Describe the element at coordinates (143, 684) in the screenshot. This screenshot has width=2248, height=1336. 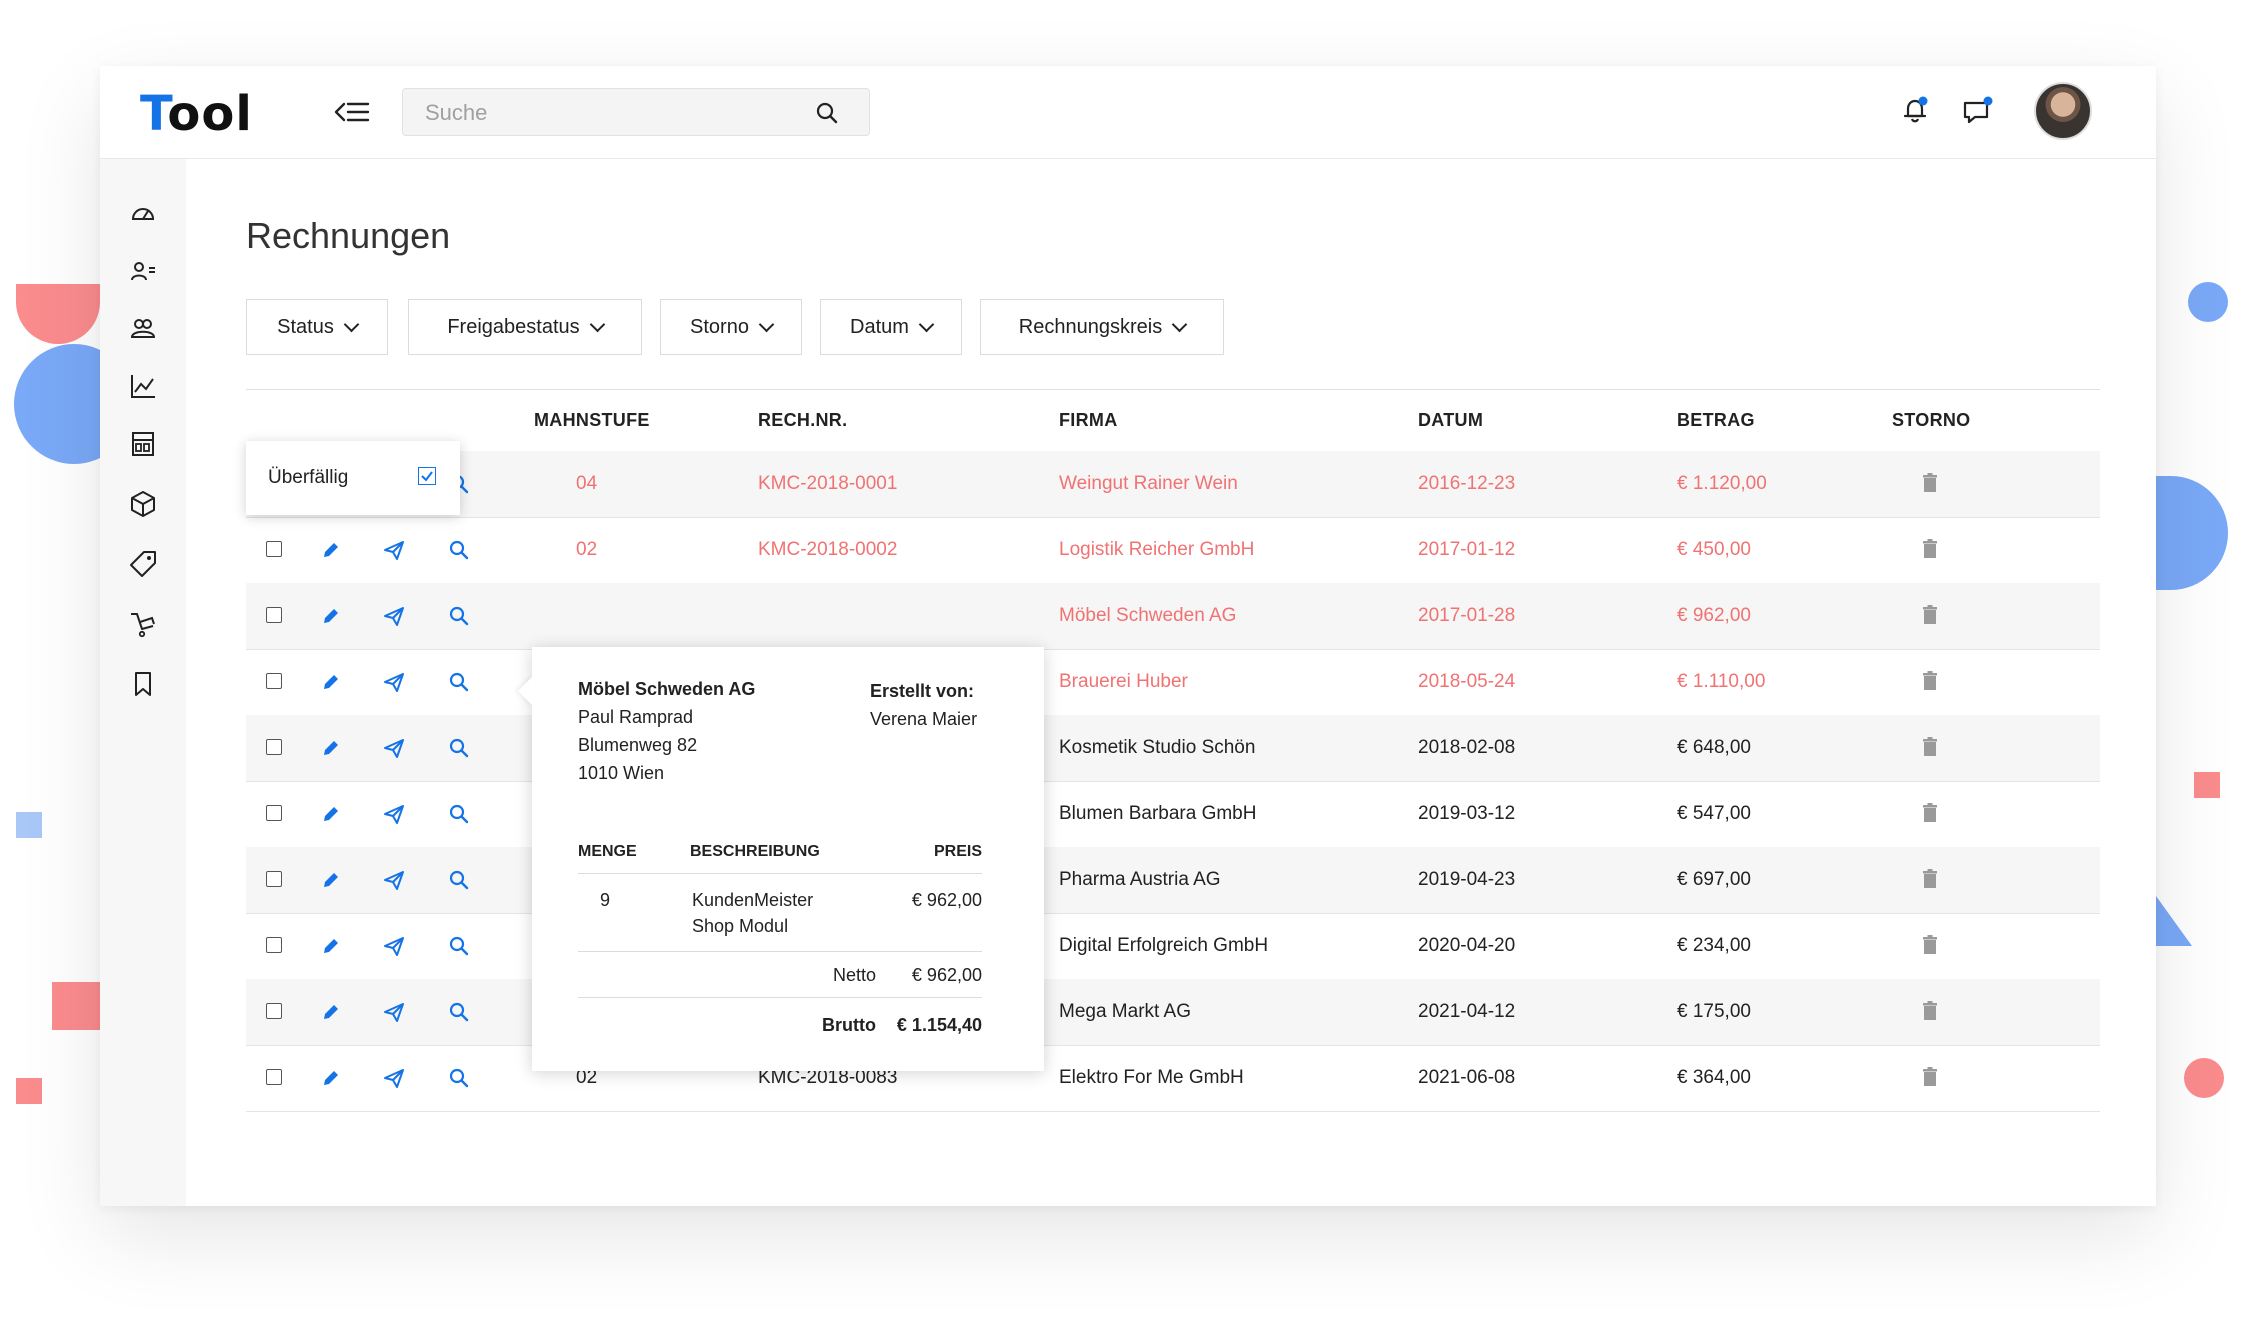
I see `bookmark-icon` at that location.